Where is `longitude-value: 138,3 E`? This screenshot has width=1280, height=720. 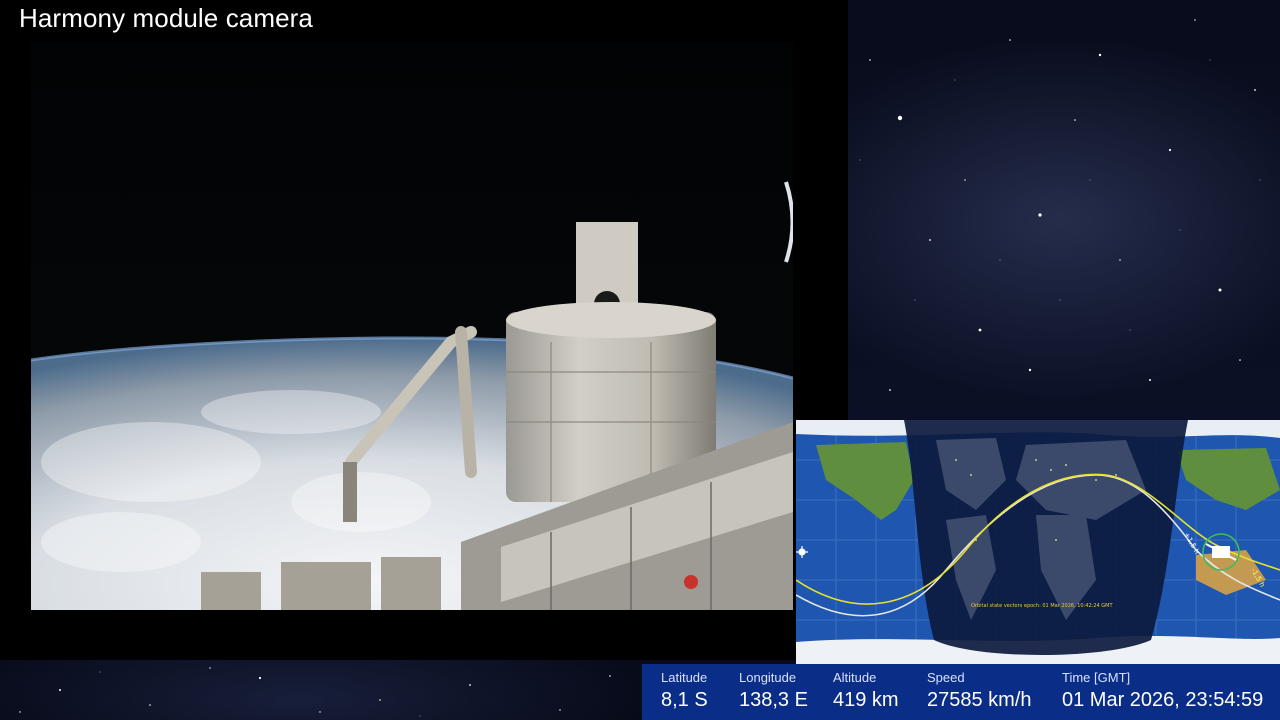 longitude-value: 138,3 E is located at coordinates (773, 700).